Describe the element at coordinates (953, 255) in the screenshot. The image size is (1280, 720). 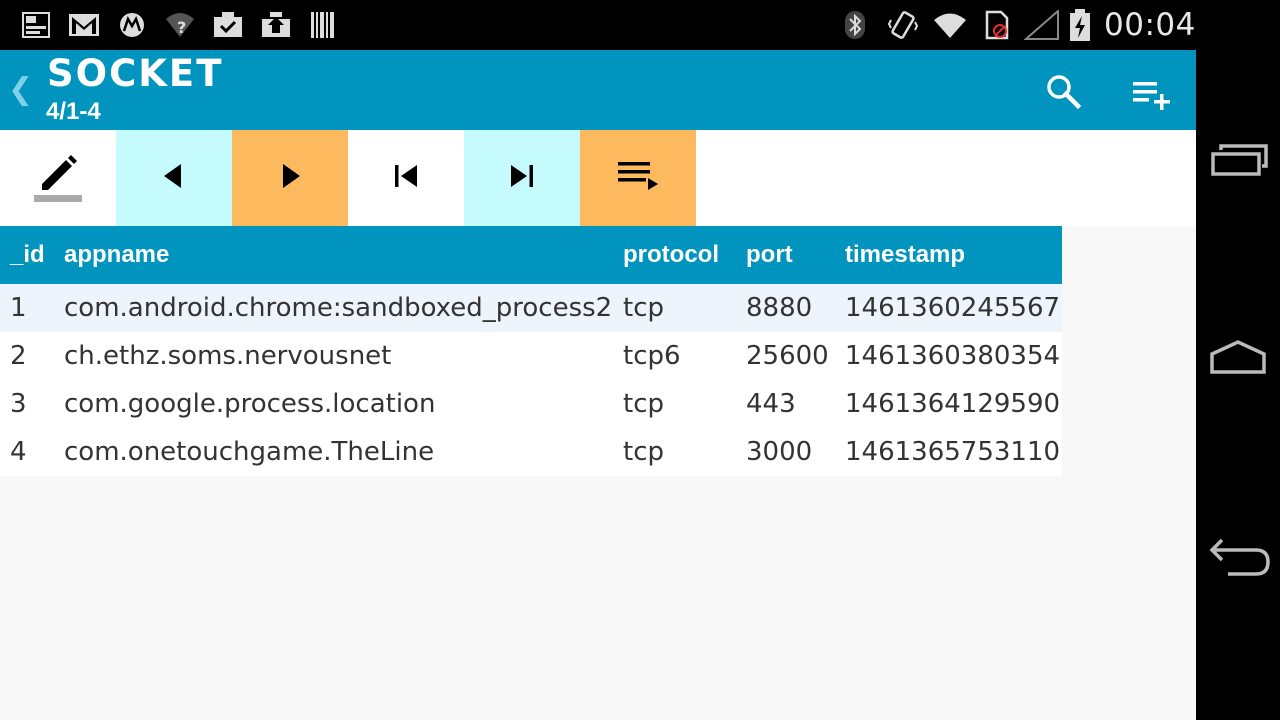
I see `column-header-timestamp: timestamp` at that location.